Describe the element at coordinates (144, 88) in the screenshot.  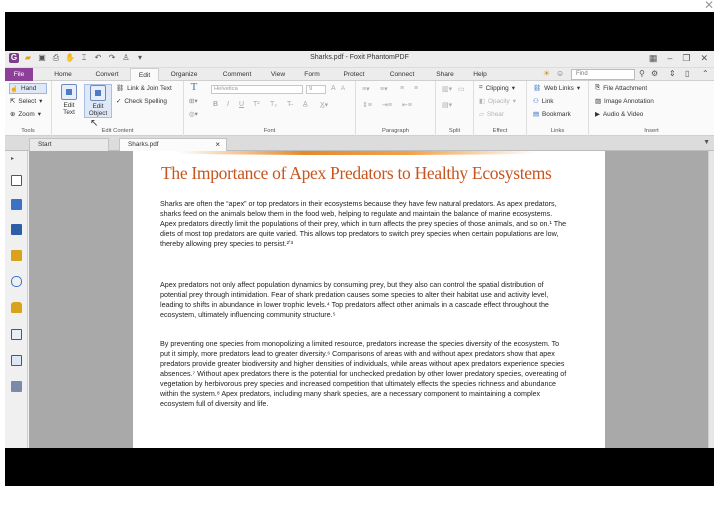
I see `link-join-text-button: ⛓ Link & Join Text` at that location.